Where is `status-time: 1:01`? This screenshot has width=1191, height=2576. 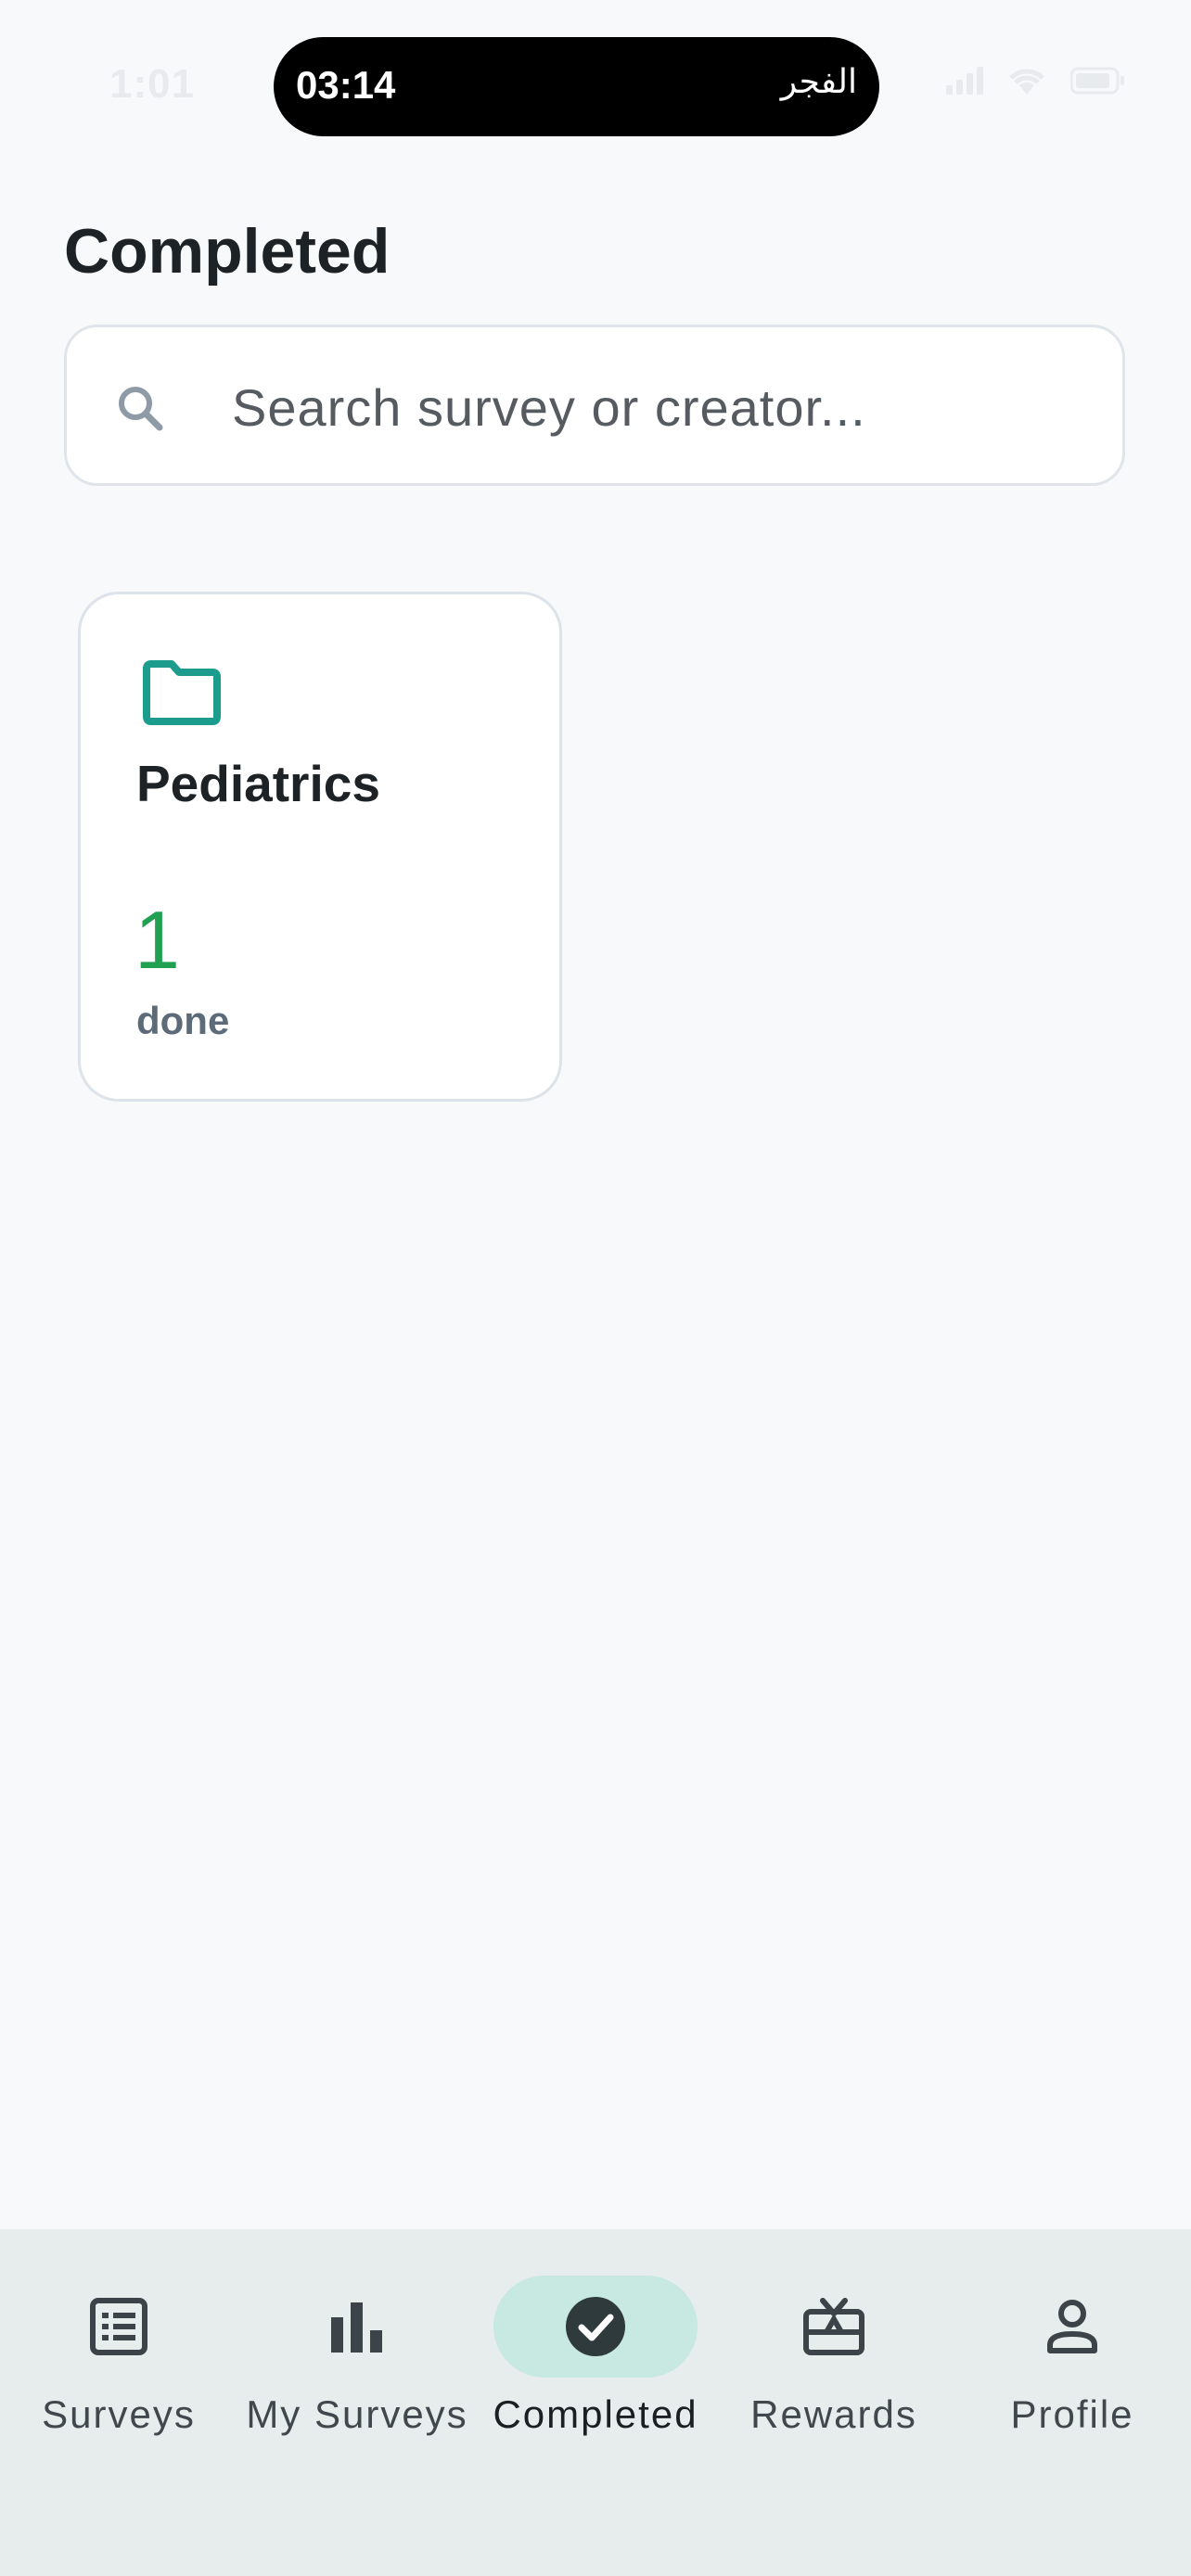 status-time: 1:01 is located at coordinates (152, 84).